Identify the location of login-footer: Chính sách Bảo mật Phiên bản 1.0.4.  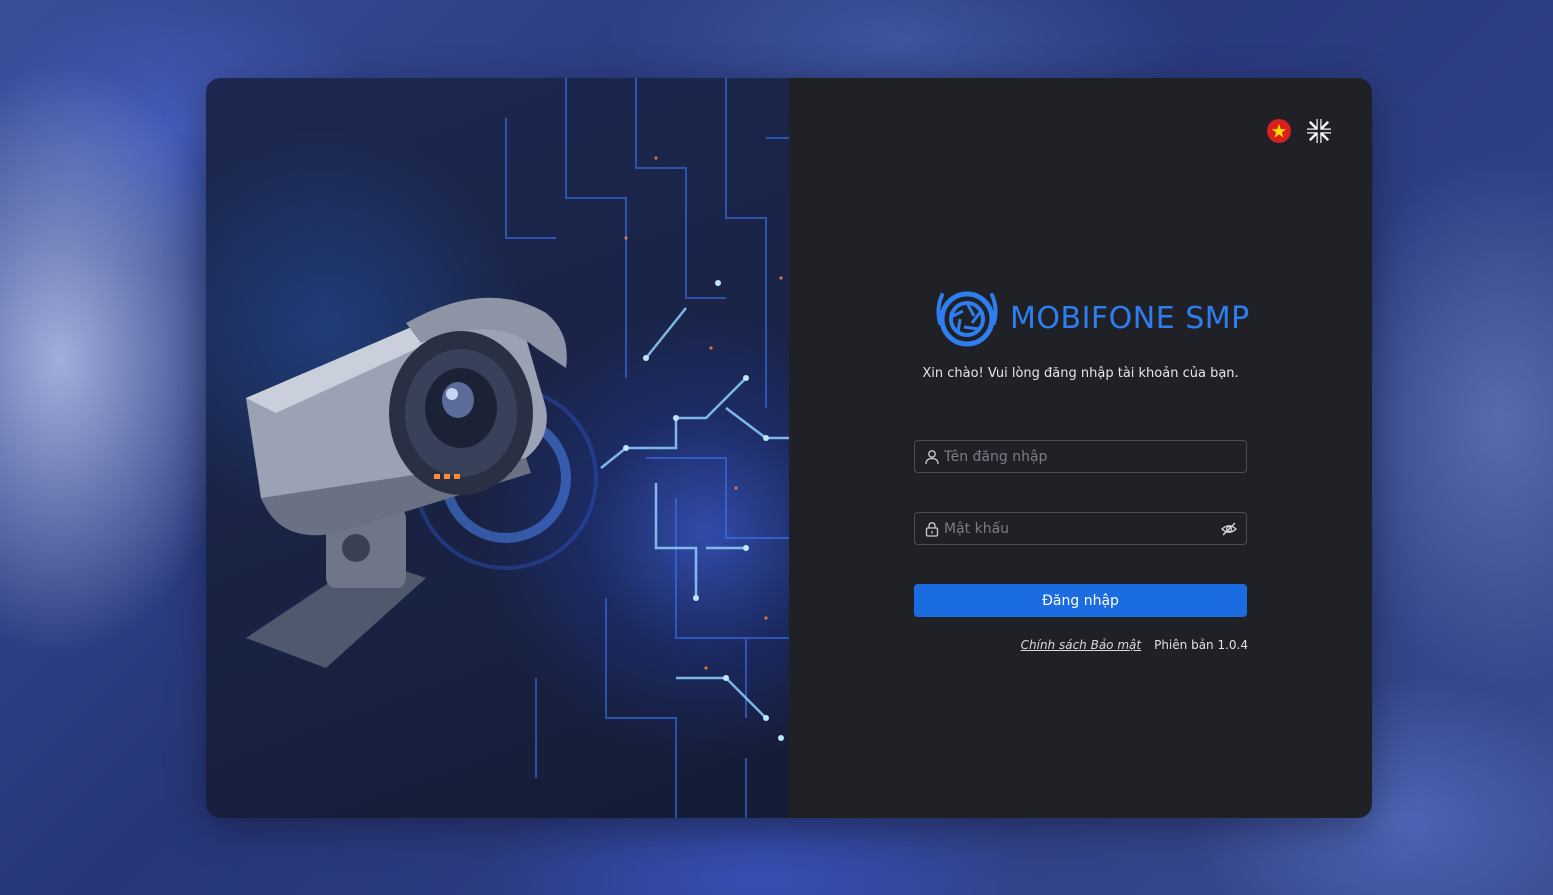
(1134, 645).